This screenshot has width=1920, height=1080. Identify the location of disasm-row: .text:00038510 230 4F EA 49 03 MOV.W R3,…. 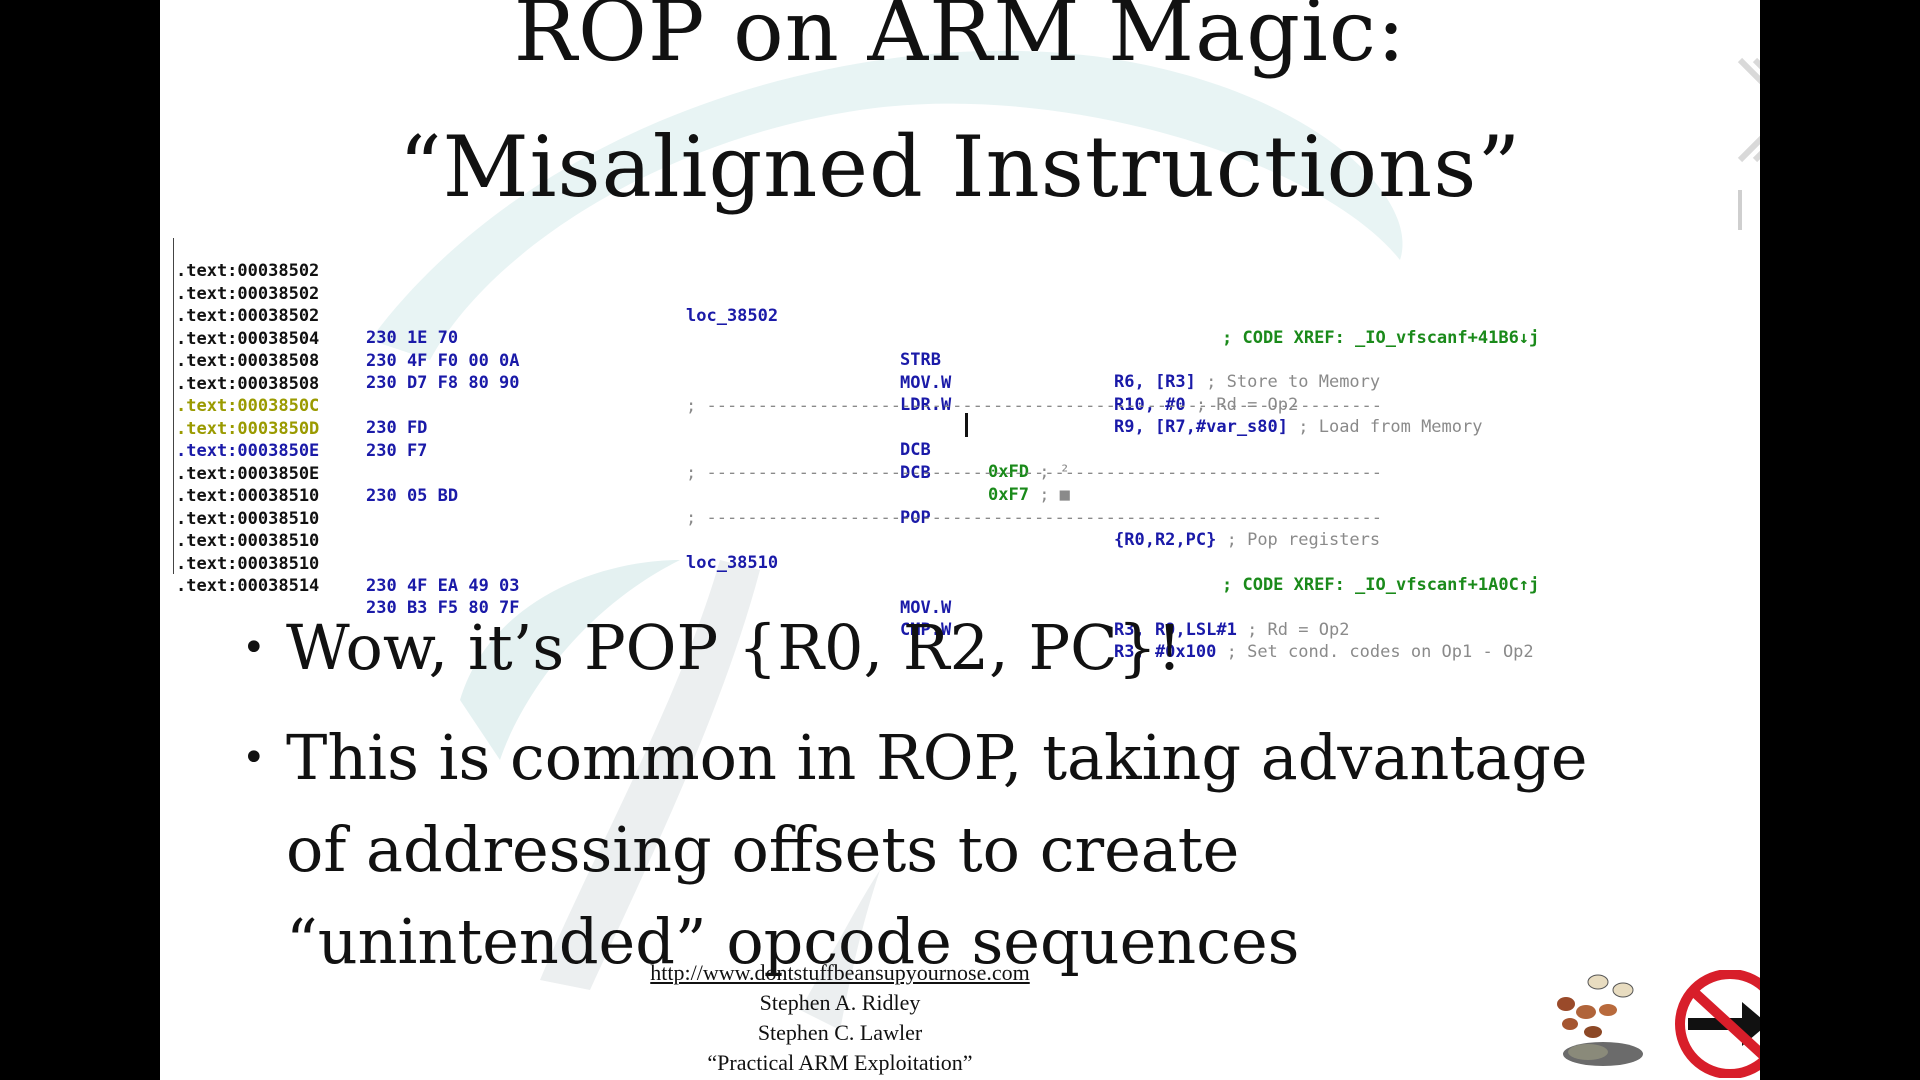
(954, 585).